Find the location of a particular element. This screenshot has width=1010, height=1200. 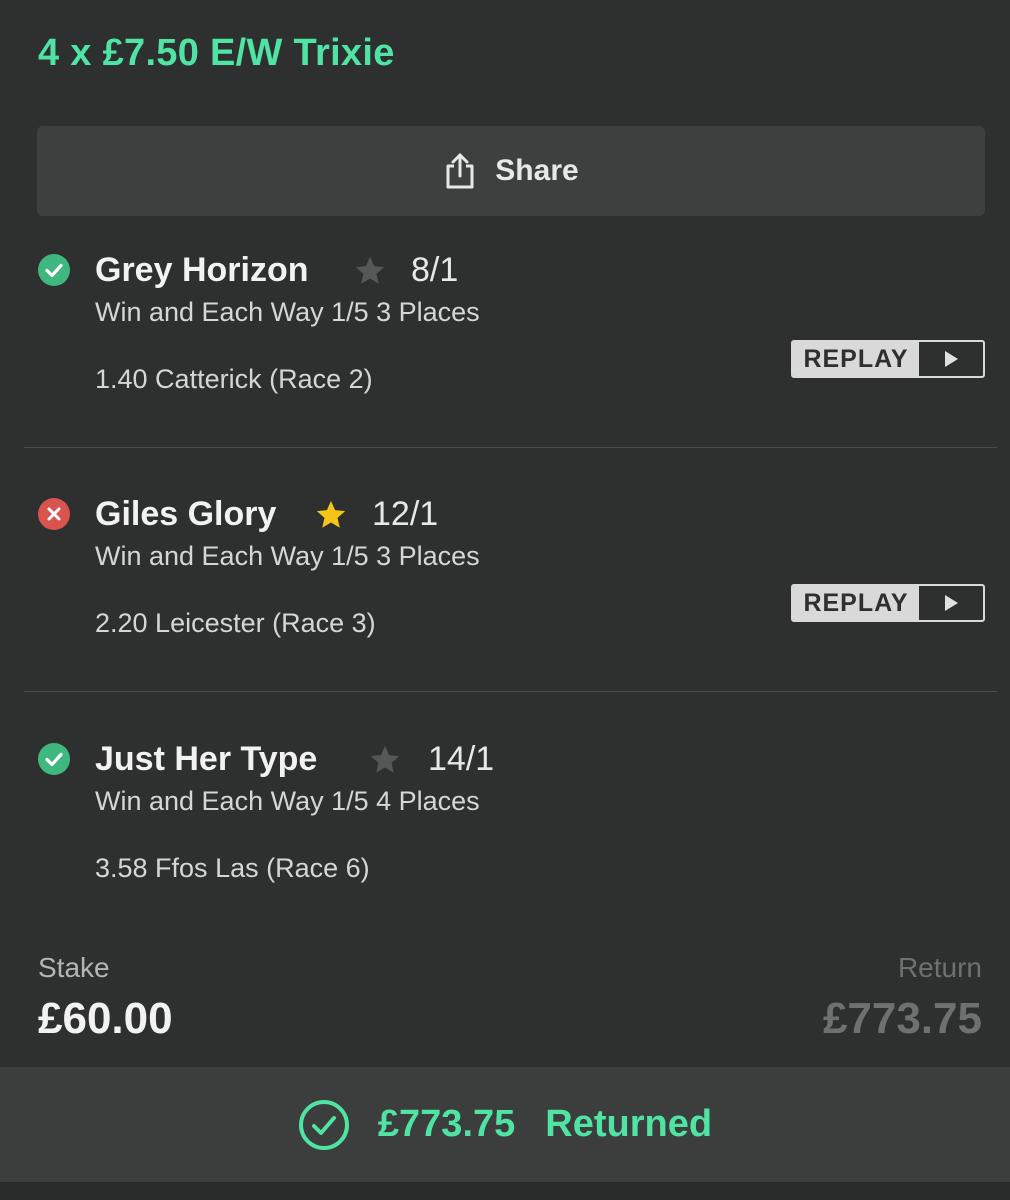

selection-odds: 14/1 is located at coordinates (461, 759).